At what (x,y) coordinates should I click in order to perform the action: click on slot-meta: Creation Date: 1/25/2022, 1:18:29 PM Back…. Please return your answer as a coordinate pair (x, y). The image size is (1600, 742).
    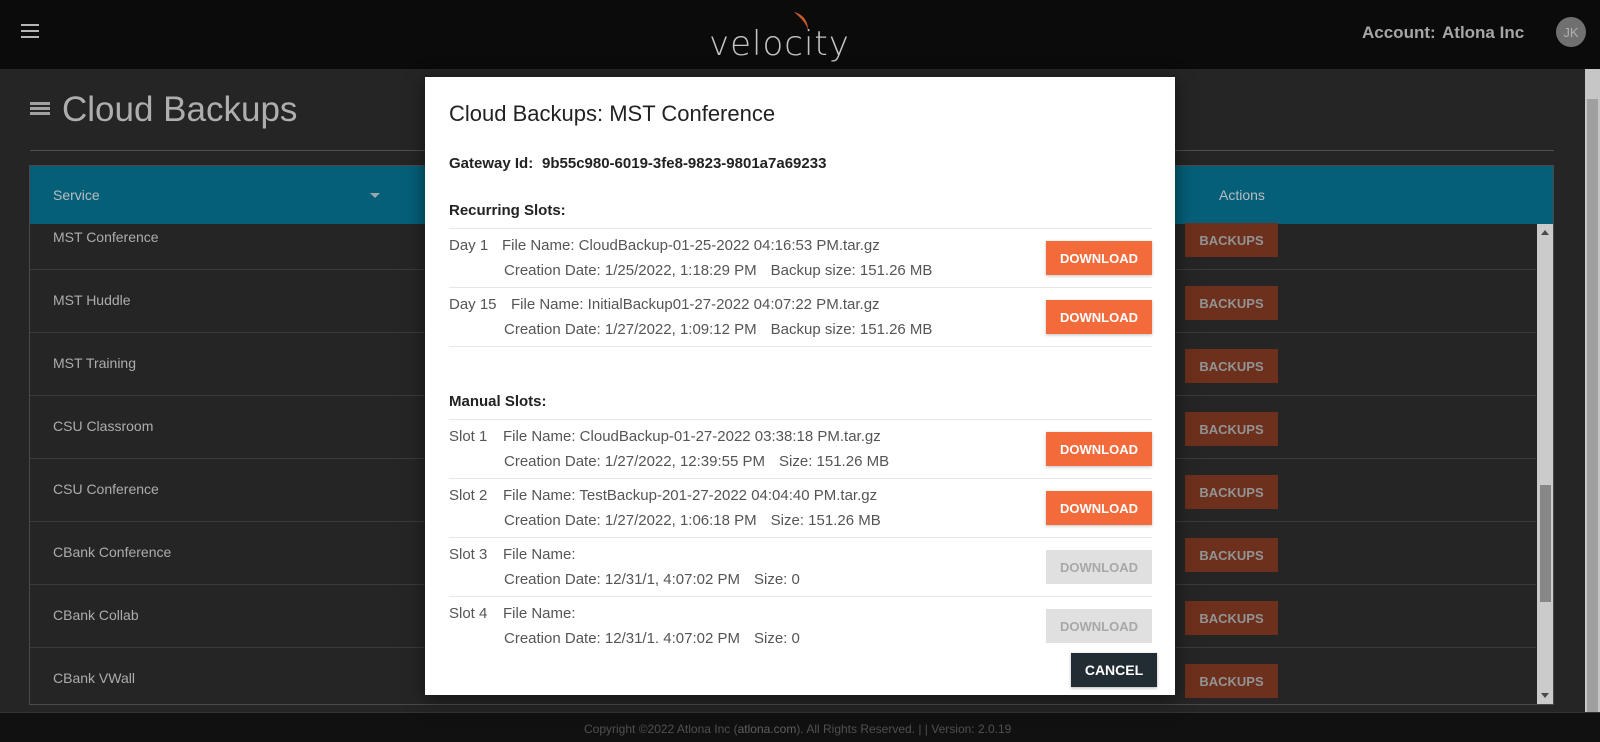
    Looking at the image, I should click on (718, 270).